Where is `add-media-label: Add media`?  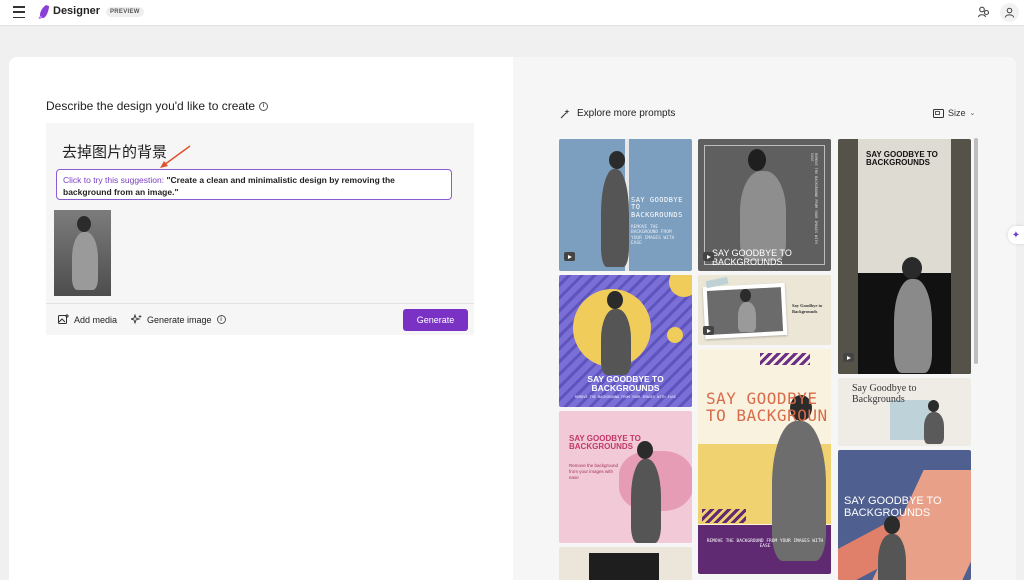 add-media-label: Add media is located at coordinates (96, 319).